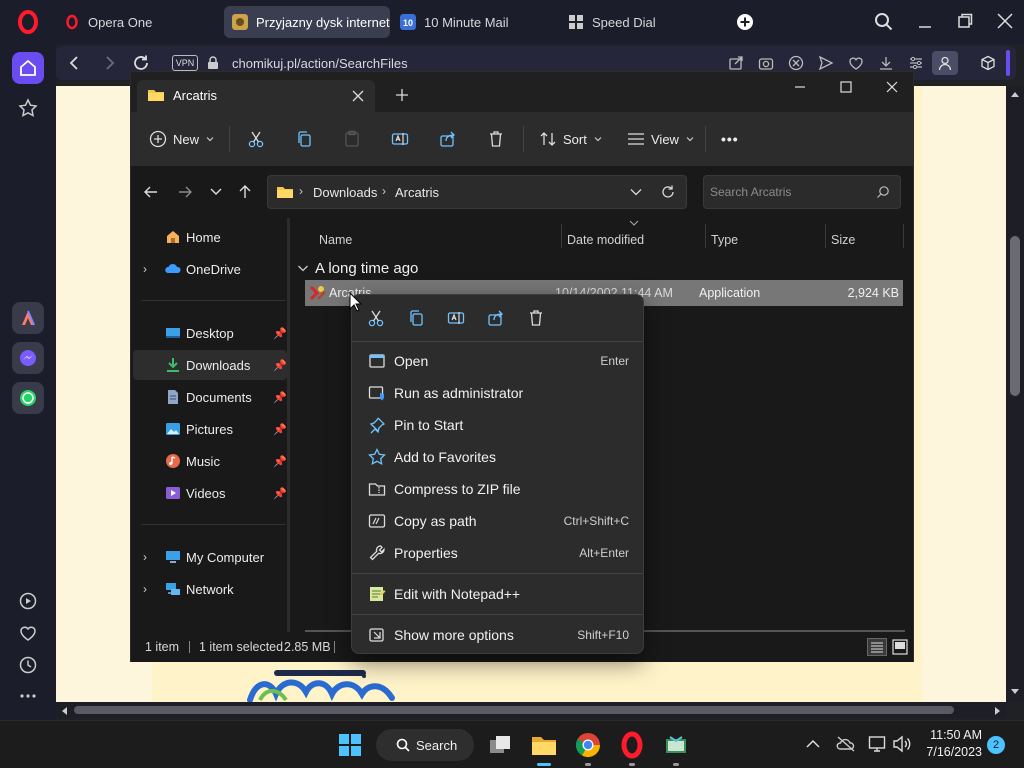  Describe the element at coordinates (800, 87) in the screenshot. I see `explorer-minimize-icon` at that location.